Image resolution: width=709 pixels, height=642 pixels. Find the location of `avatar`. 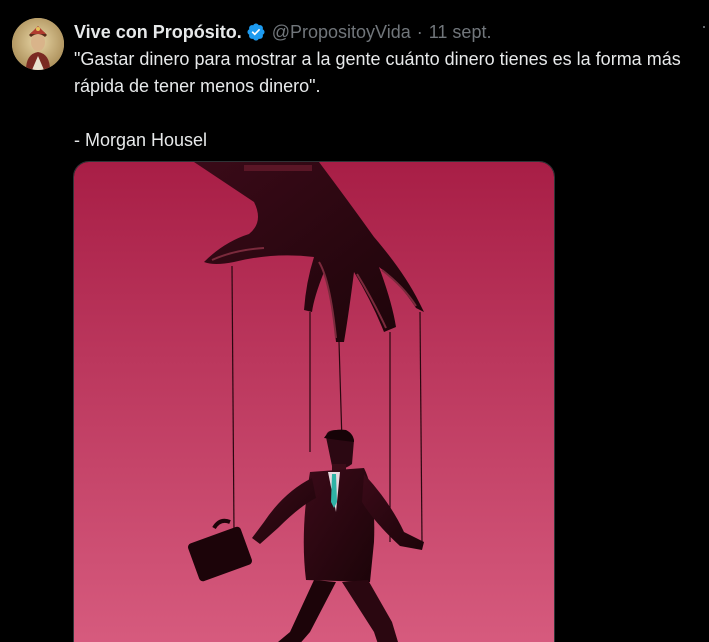

avatar is located at coordinates (38, 44).